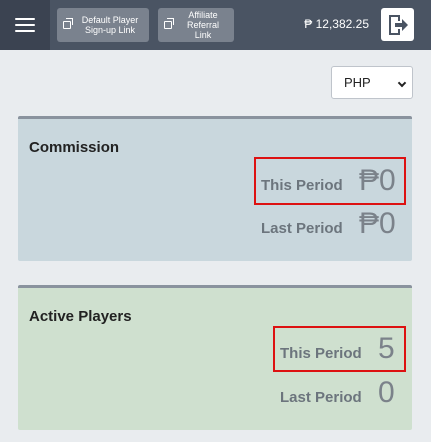 This screenshot has height=442, width=431. Describe the element at coordinates (25, 19) in the screenshot. I see `menu-icon` at that location.